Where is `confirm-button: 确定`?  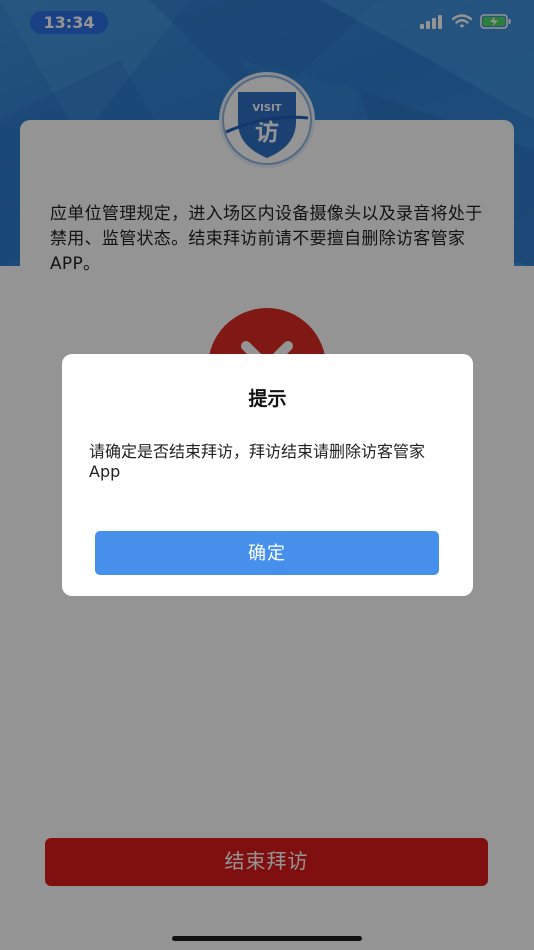
confirm-button: 确定 is located at coordinates (267, 553).